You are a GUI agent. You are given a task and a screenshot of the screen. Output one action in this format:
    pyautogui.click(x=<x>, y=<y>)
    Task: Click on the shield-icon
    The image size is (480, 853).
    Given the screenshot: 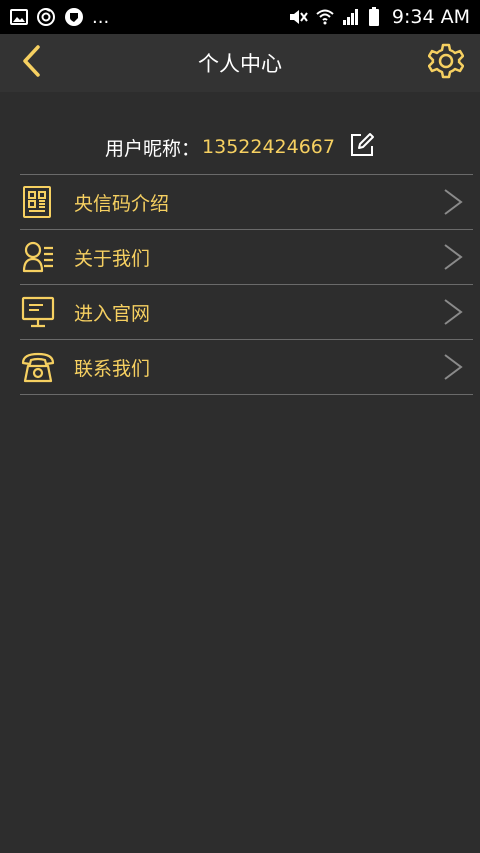 What is the action you would take?
    pyautogui.click(x=74, y=17)
    